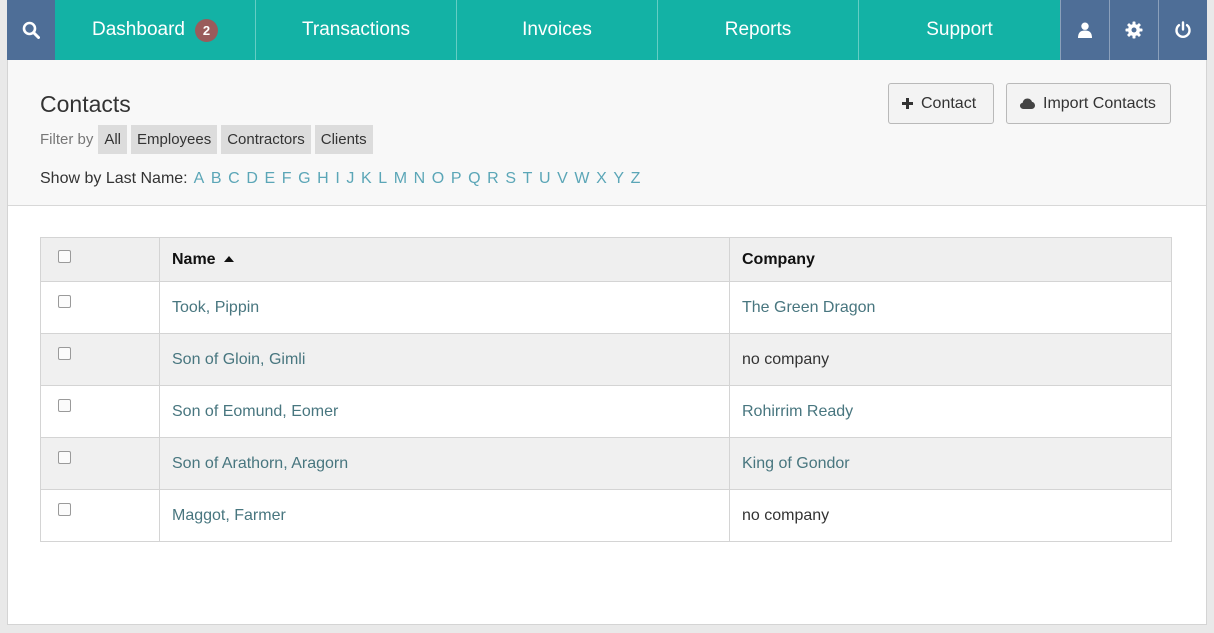 The width and height of the screenshot is (1214, 633). I want to click on tab-dashboard: Dashboard 2, so click(155, 30).